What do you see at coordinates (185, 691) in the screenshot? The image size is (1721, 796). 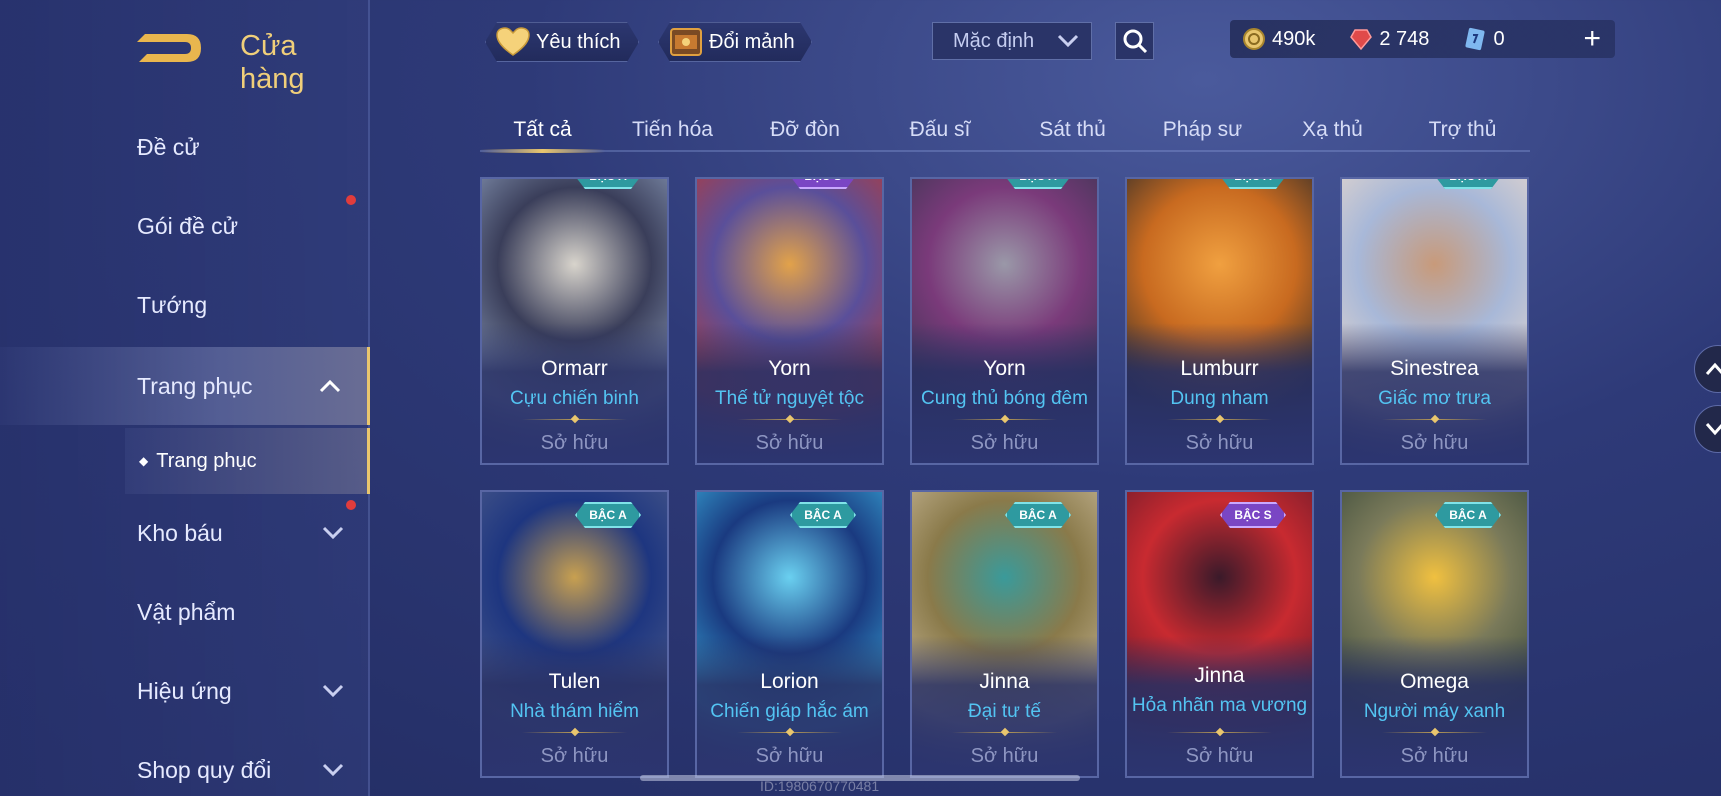 I see `sidebar-item-effects: Hiệu ứng` at bounding box center [185, 691].